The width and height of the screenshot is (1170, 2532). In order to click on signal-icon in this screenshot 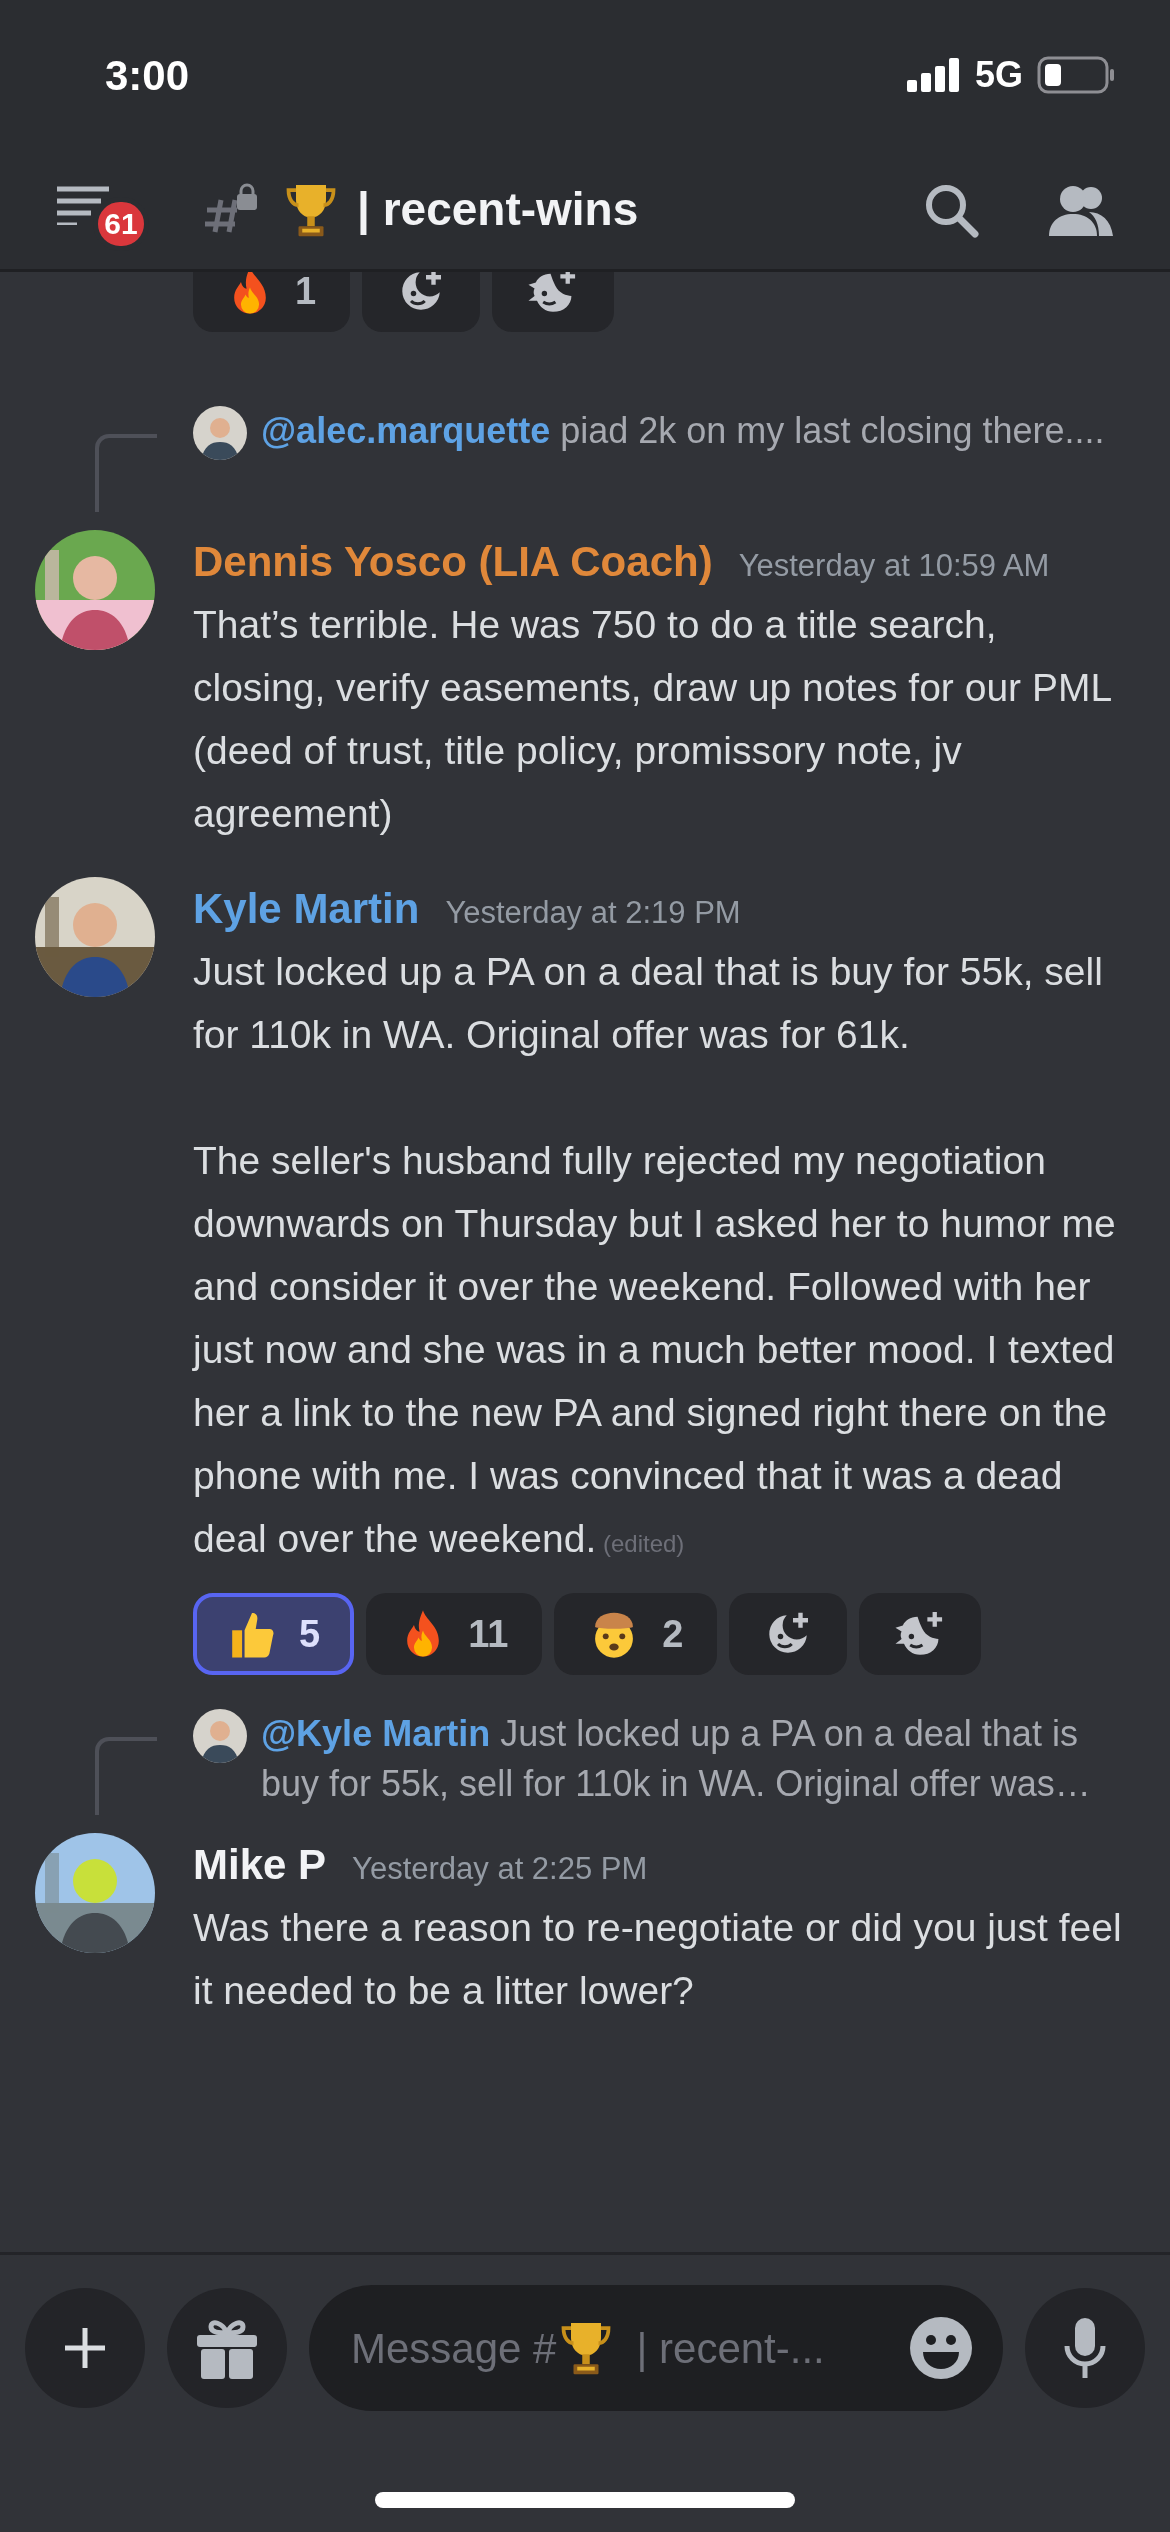, I will do `click(933, 75)`.